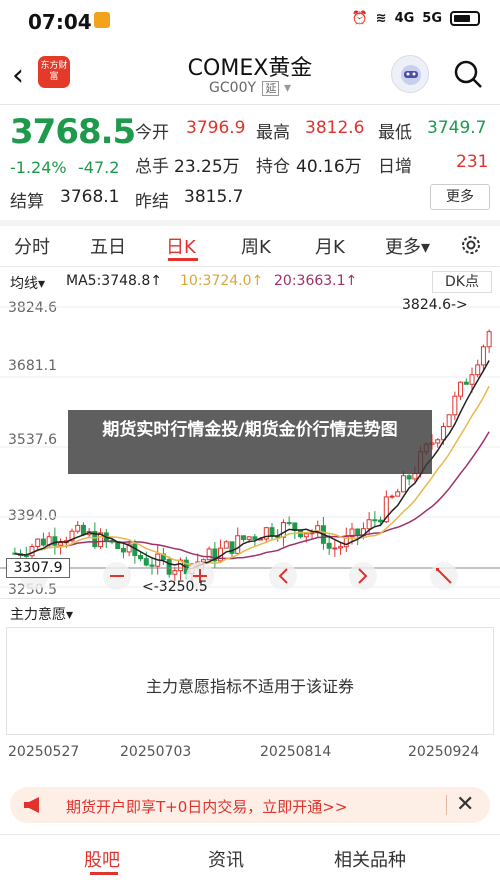  I want to click on active-tab-indicator, so click(183, 259).